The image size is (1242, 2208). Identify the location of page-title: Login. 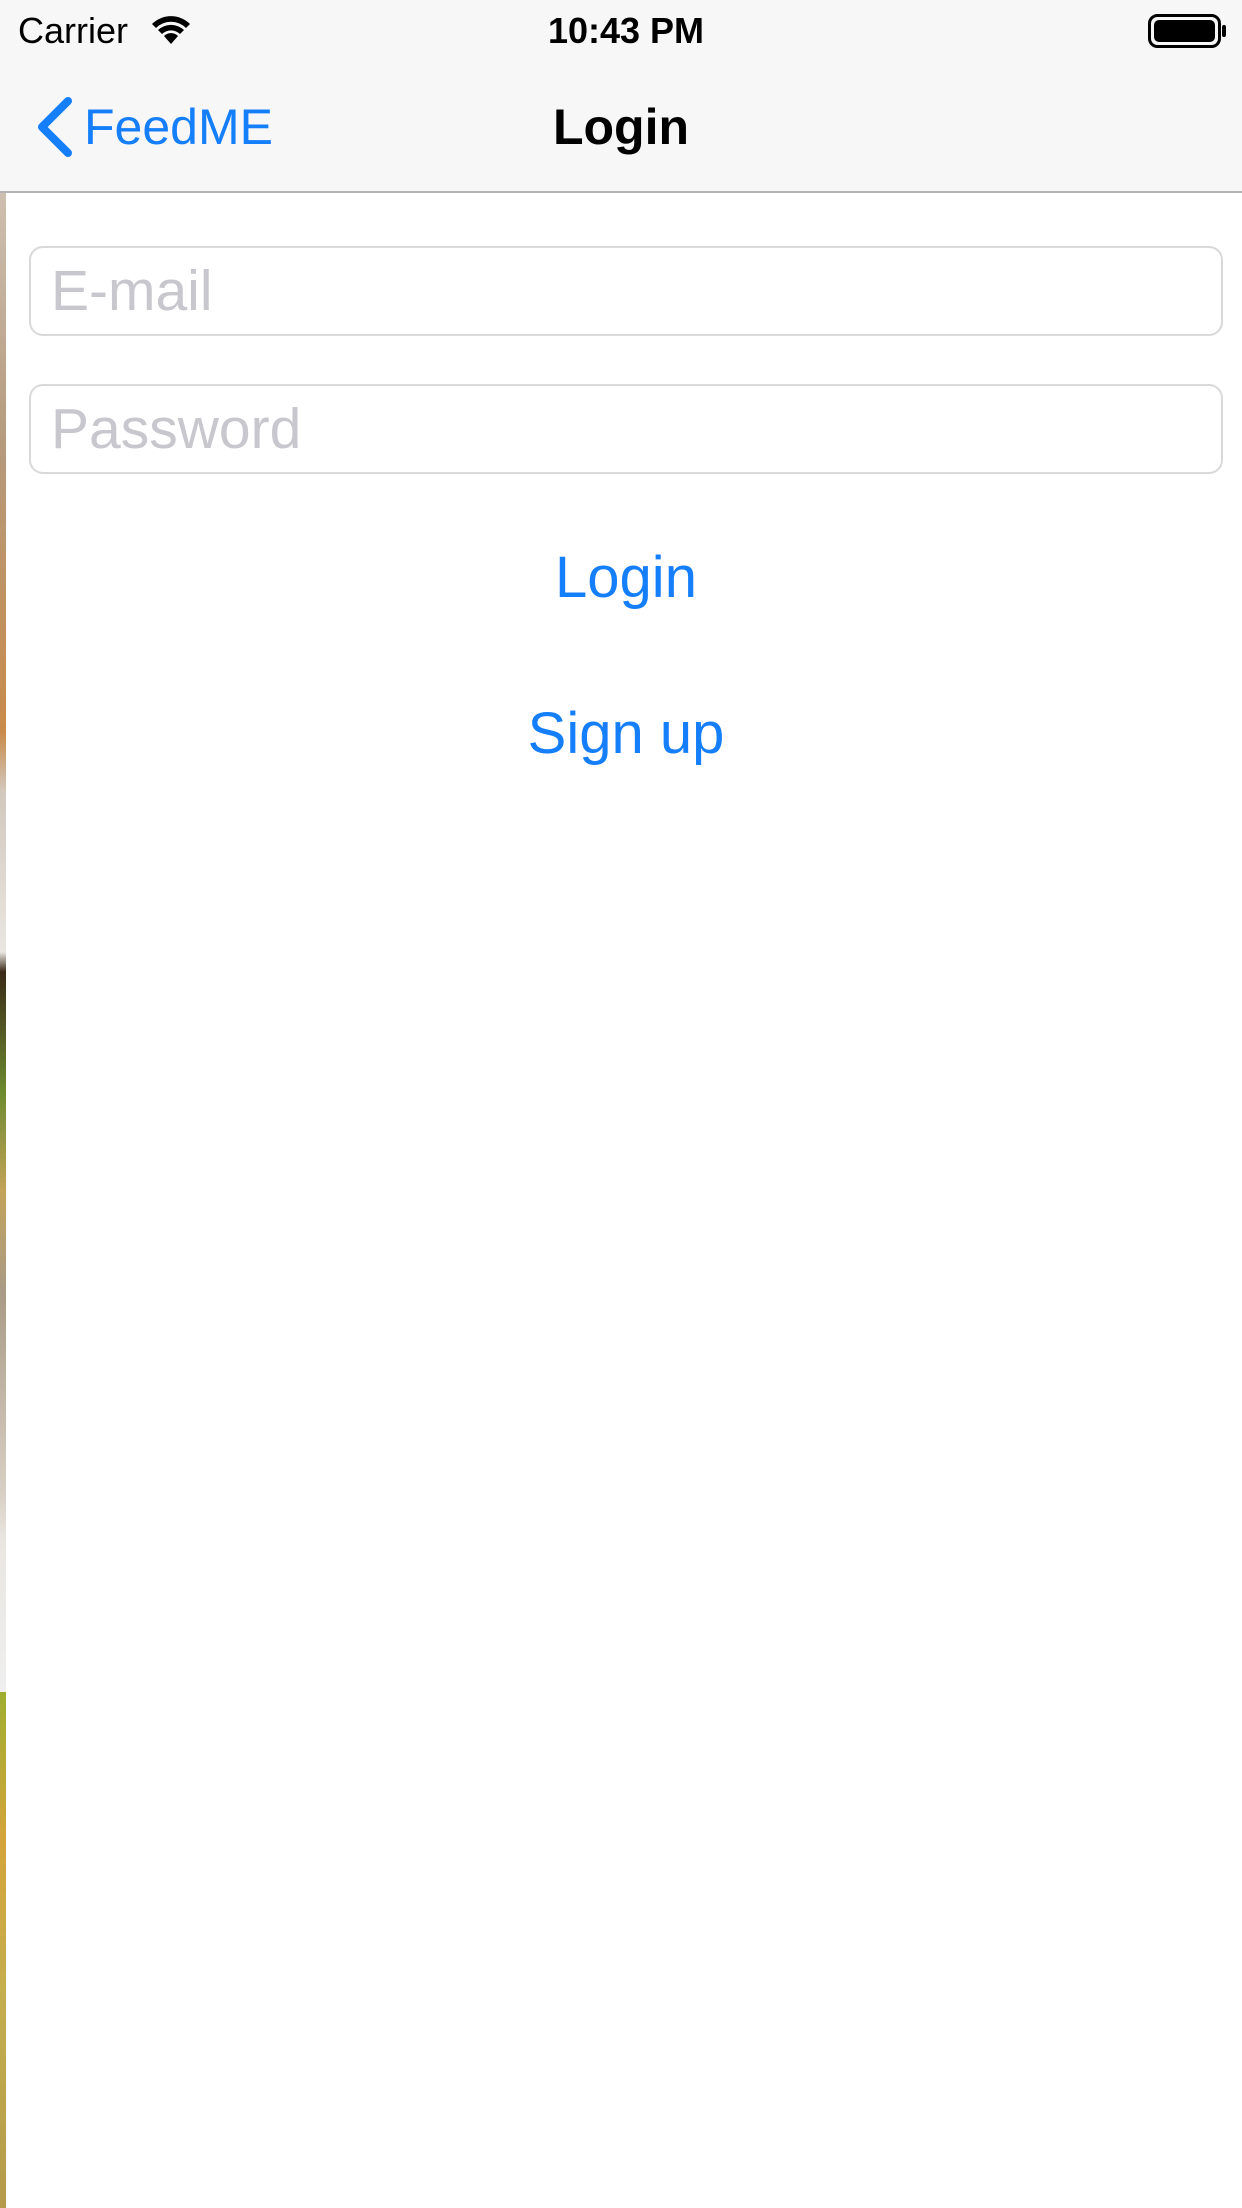
(621, 127).